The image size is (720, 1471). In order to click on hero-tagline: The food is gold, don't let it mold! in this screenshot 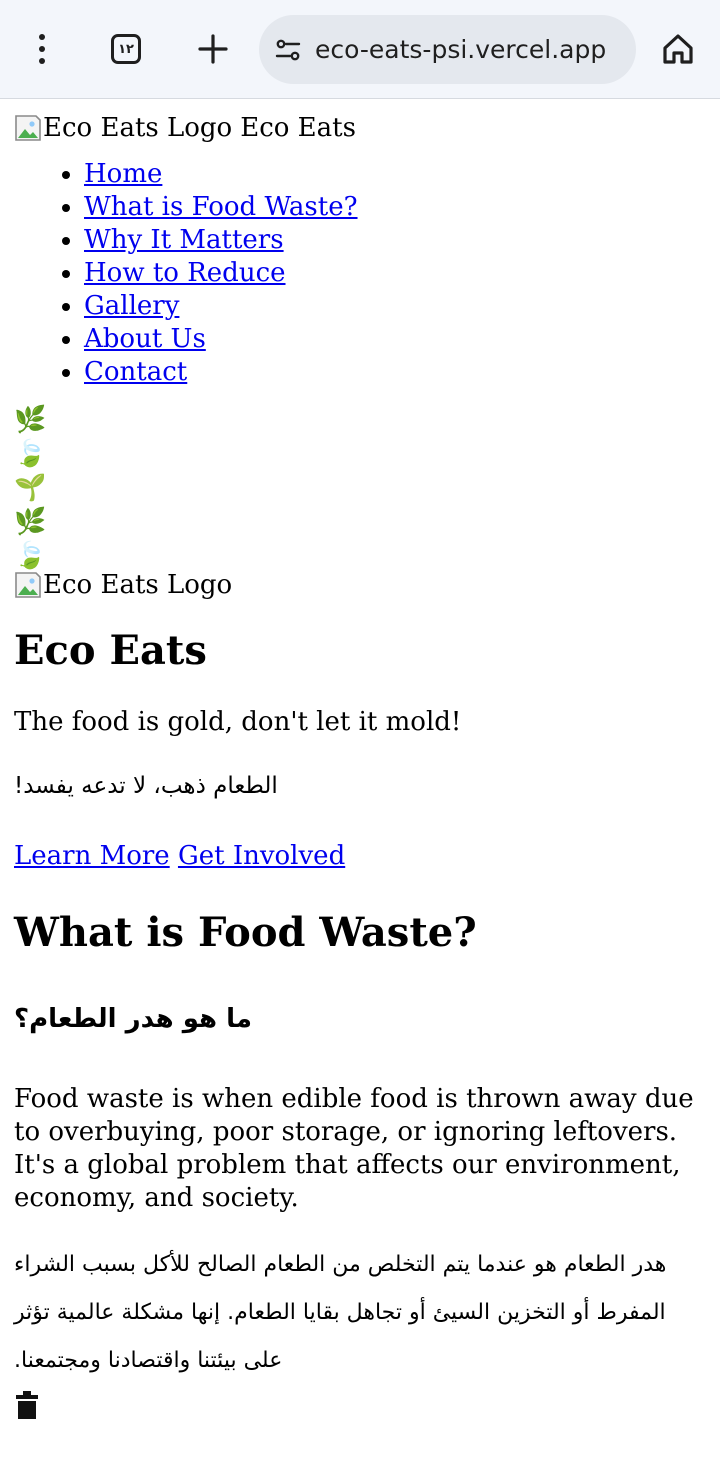, I will do `click(238, 722)`.